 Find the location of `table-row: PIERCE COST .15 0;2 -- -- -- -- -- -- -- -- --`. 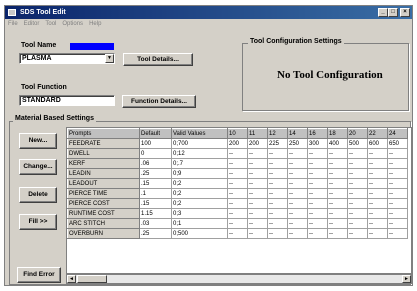

table-row: PIERCE COST .15 0;2 -- -- -- -- -- -- -- -- -- is located at coordinates (237, 203).